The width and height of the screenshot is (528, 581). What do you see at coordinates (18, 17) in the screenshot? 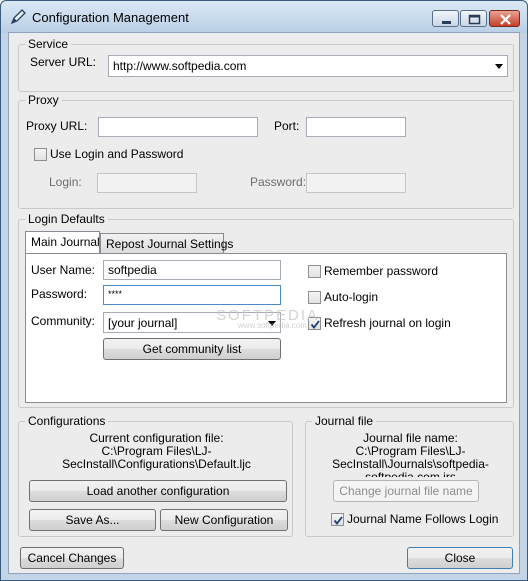
I see `pen-icon` at bounding box center [18, 17].